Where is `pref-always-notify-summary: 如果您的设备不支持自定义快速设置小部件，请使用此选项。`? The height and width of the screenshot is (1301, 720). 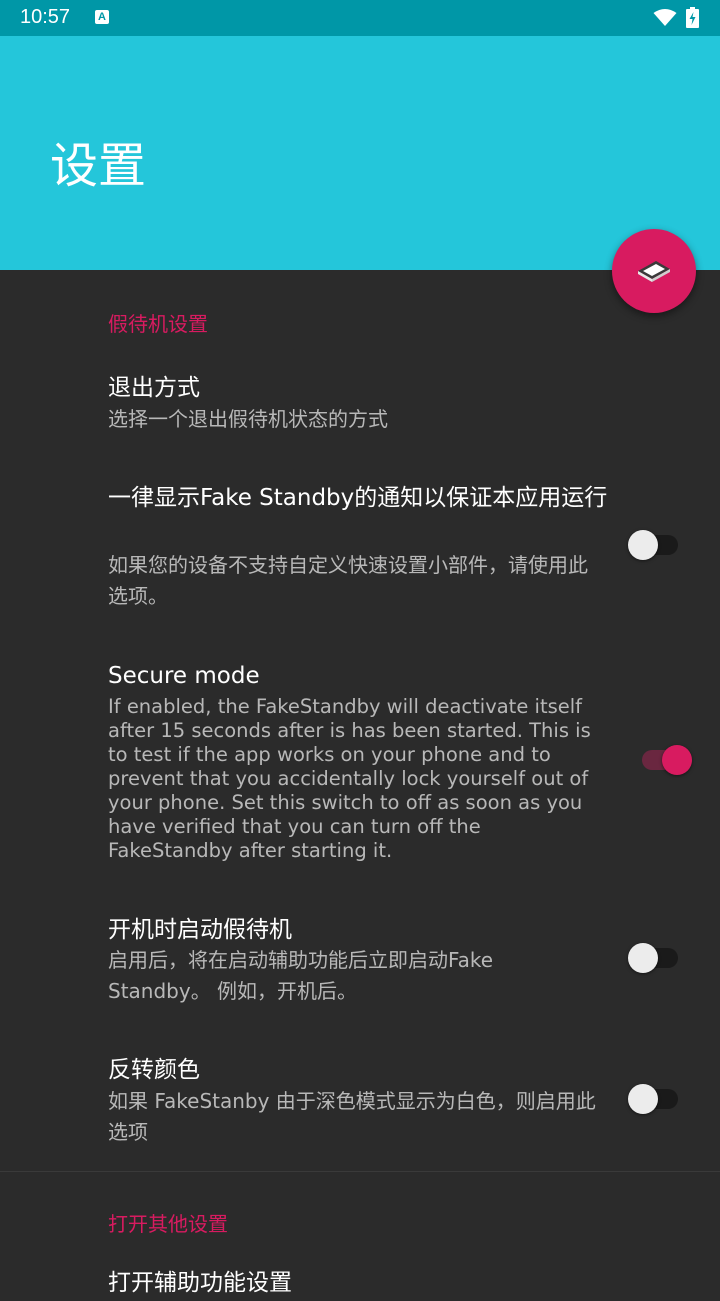 pref-always-notify-summary: 如果您的设备不支持自定义快速设置小部件，请使用此选项。 is located at coordinates (348, 580).